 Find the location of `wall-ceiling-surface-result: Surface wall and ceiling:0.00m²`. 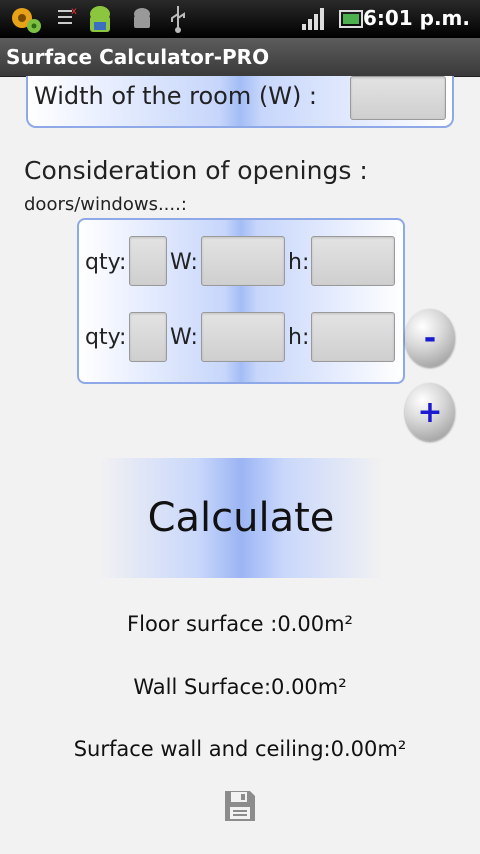

wall-ceiling-surface-result: Surface wall and ceiling:0.00m² is located at coordinates (240, 749).